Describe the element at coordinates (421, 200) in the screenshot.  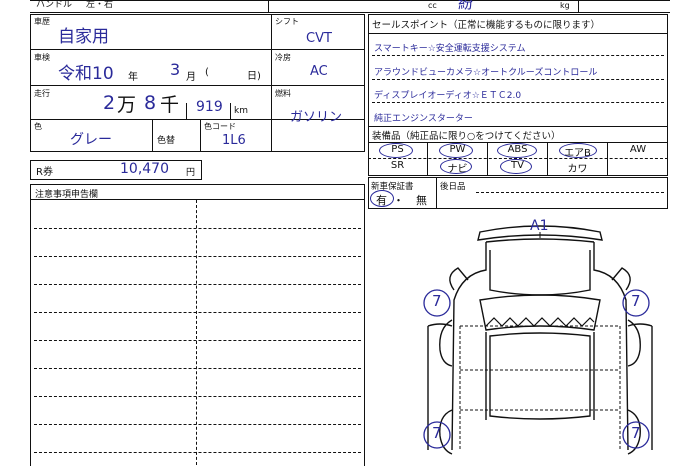
I see `warranty-no: 無` at that location.